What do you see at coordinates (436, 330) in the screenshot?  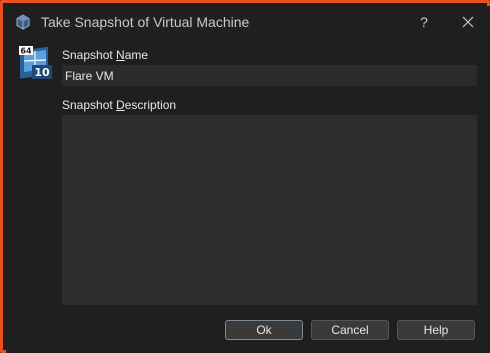 I see `help-button: Help` at bounding box center [436, 330].